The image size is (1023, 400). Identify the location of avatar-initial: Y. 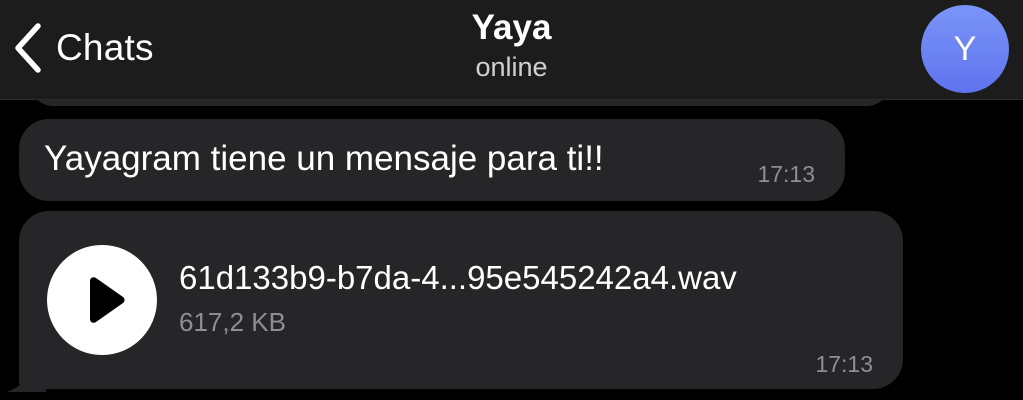
(965, 48).